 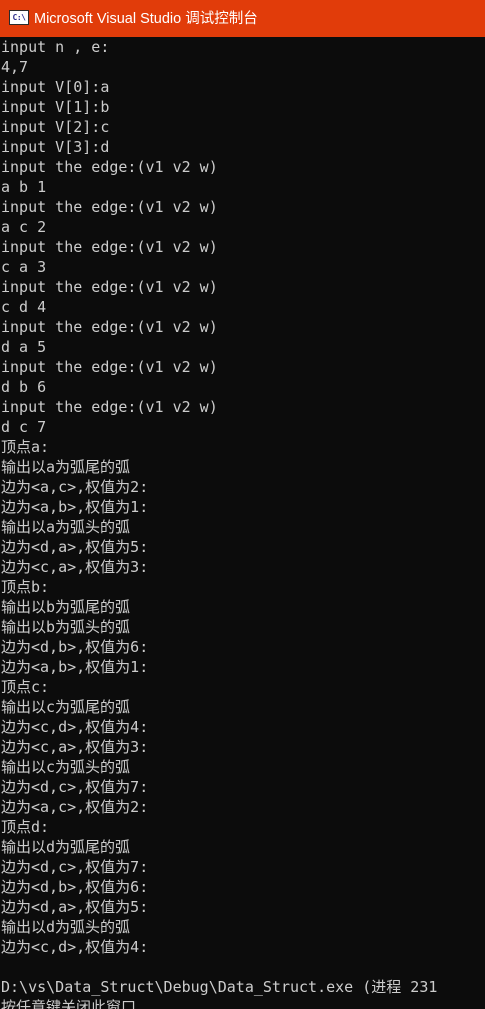 What do you see at coordinates (25, 827) in the screenshot?
I see `console-line: 顶点d:` at bounding box center [25, 827].